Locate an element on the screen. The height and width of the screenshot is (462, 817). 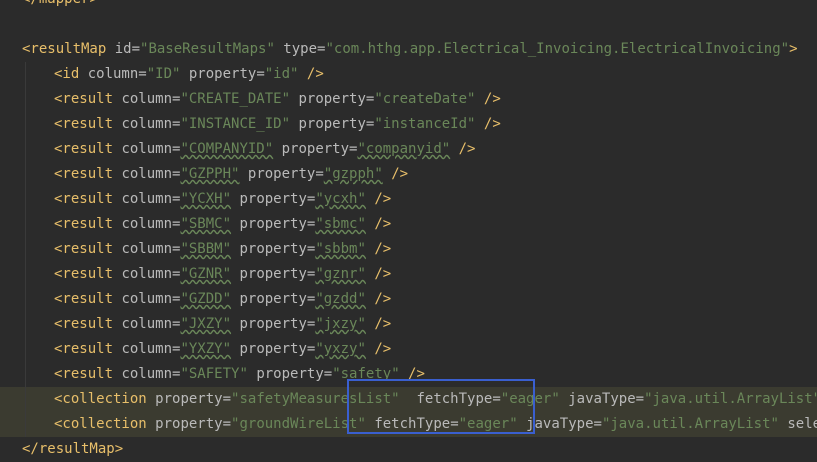
code-token: "instanceId" is located at coordinates (425, 124).